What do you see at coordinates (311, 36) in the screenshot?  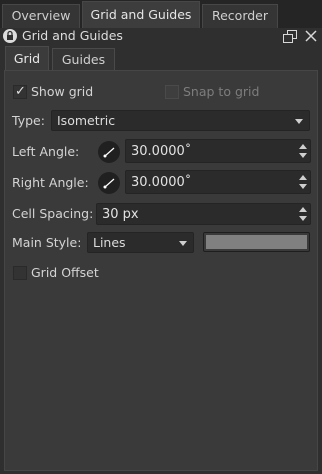 I see `close-icon` at bounding box center [311, 36].